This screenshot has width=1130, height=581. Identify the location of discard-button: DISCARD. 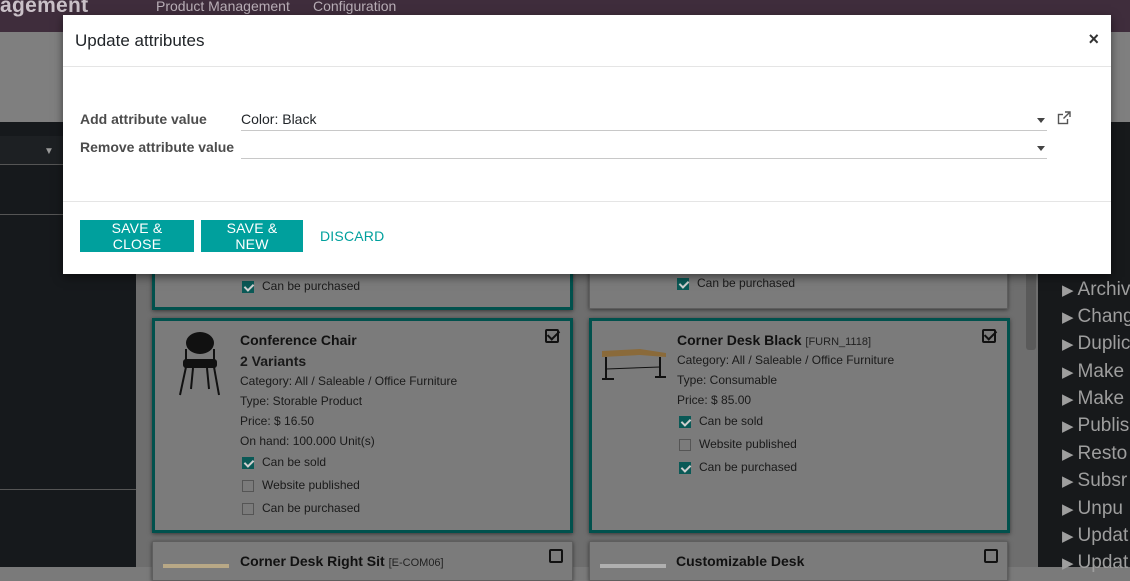
(352, 236).